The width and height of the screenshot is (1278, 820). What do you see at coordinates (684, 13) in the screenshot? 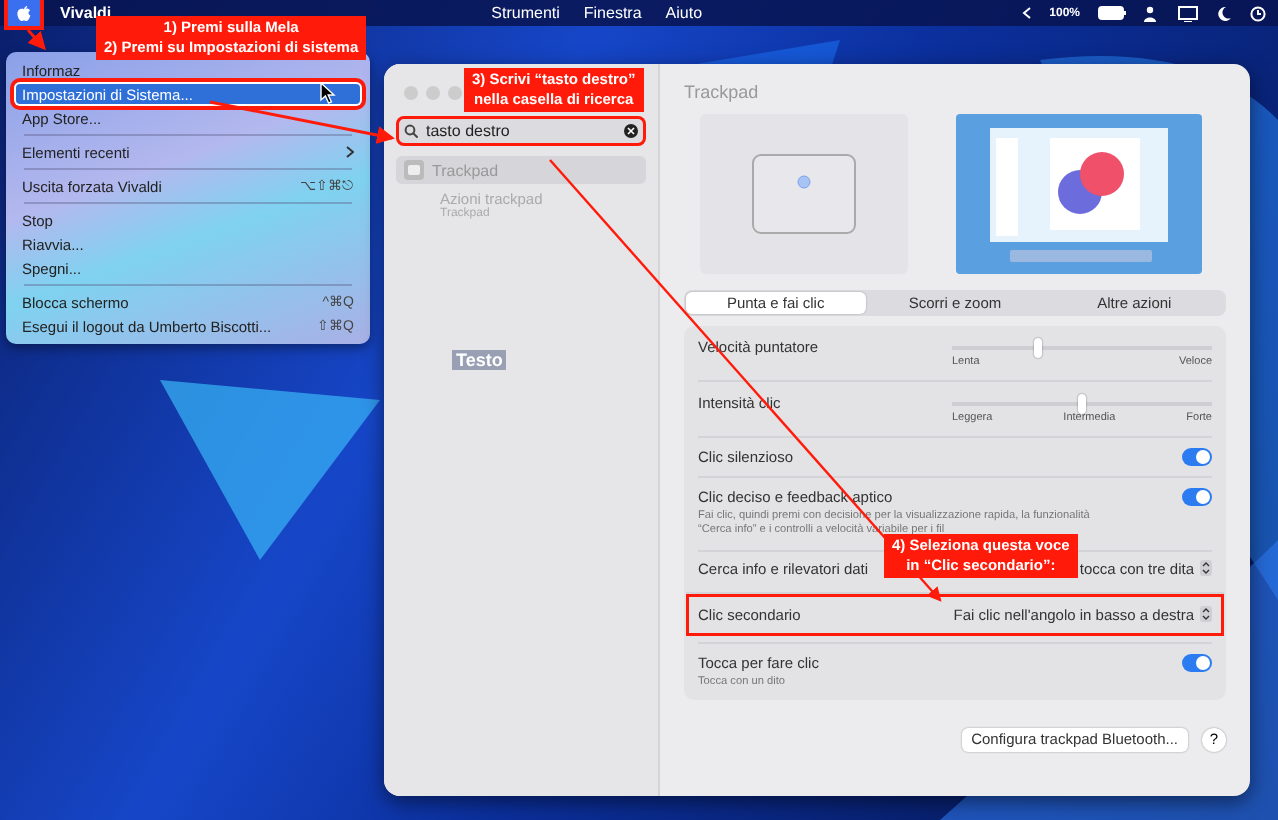
I see `menu-item: Aiuto` at bounding box center [684, 13].